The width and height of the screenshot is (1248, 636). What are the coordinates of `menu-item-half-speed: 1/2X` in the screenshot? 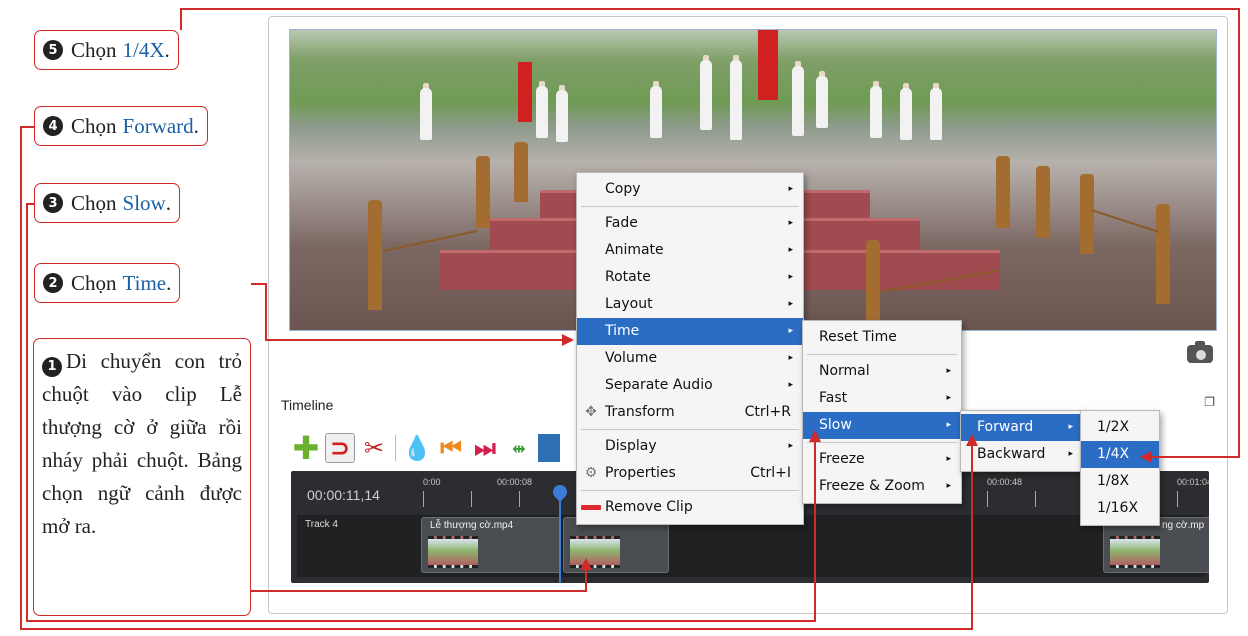 It's located at (1120, 427).